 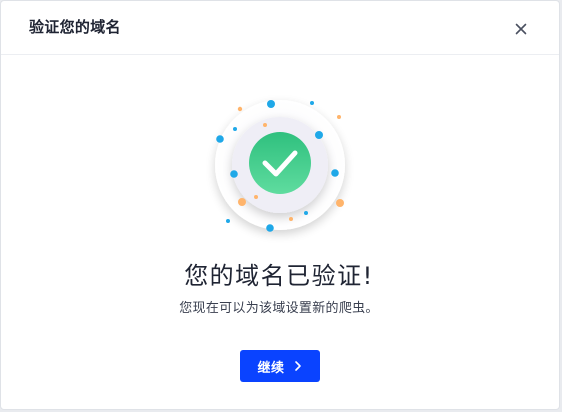 I want to click on success-illustration, so click(x=280, y=166).